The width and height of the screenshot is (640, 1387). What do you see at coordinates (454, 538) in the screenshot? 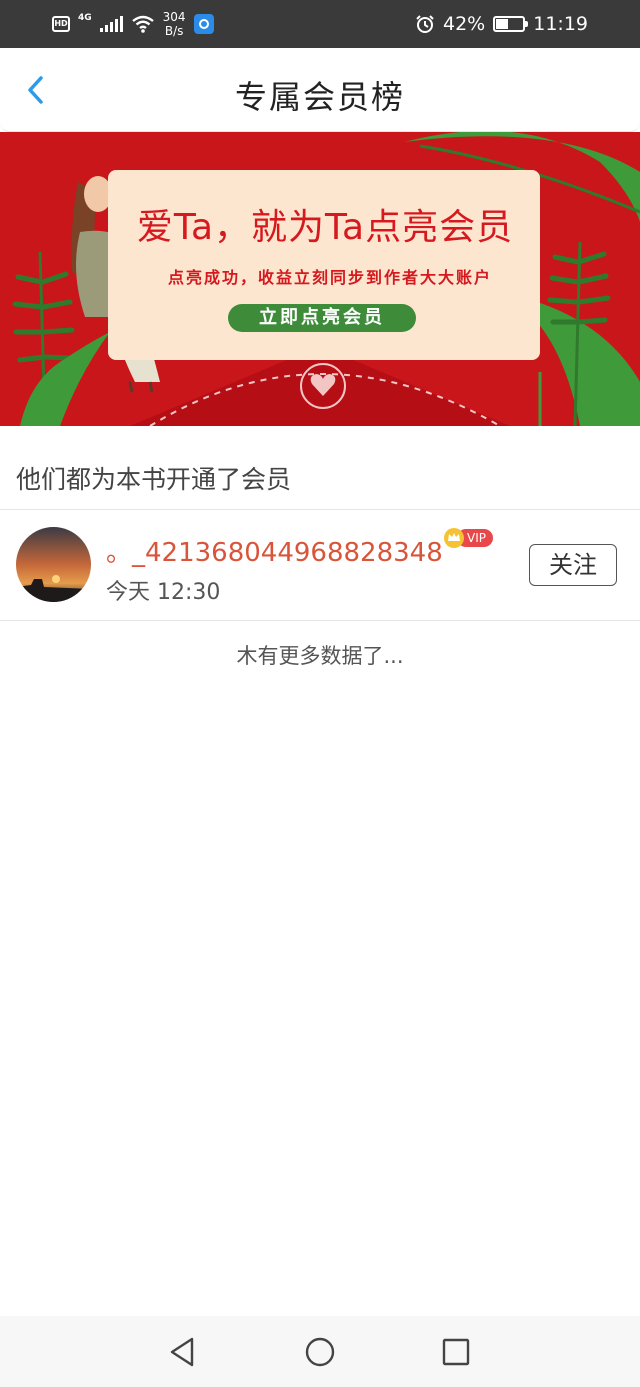
I see `crown-icon` at bounding box center [454, 538].